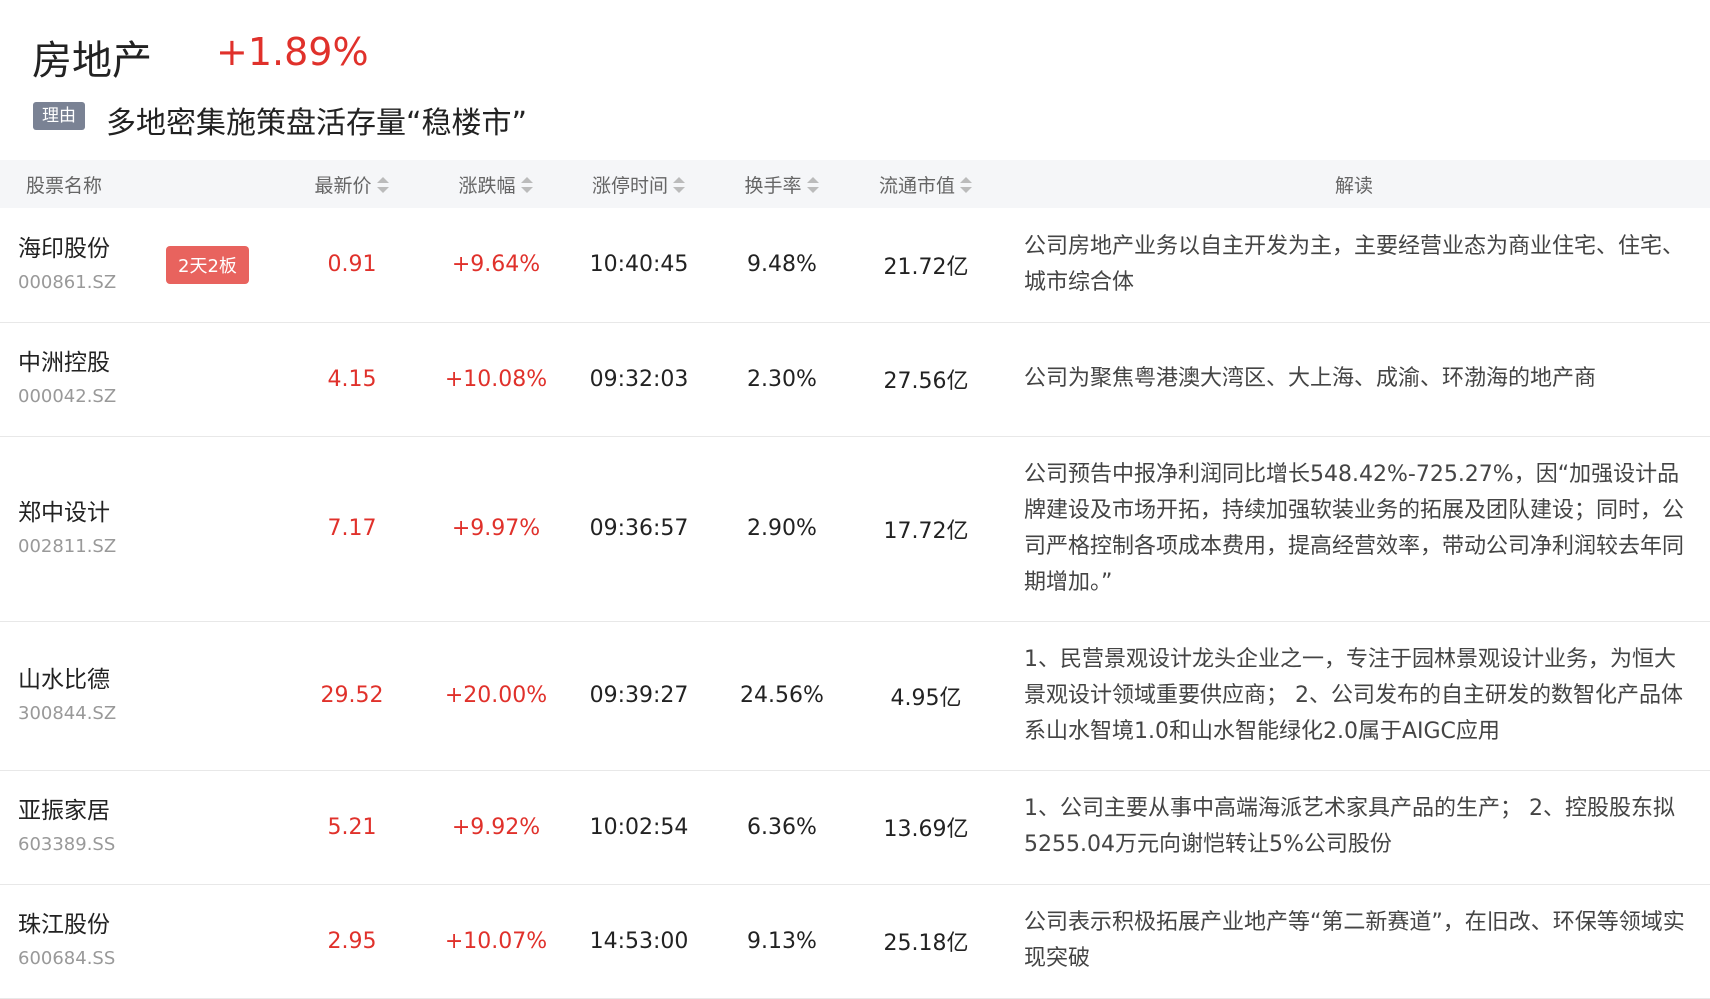 Image resolution: width=1710 pixels, height=999 pixels. Describe the element at coordinates (149, 363) in the screenshot. I see `stock-name: 中洲控股` at that location.